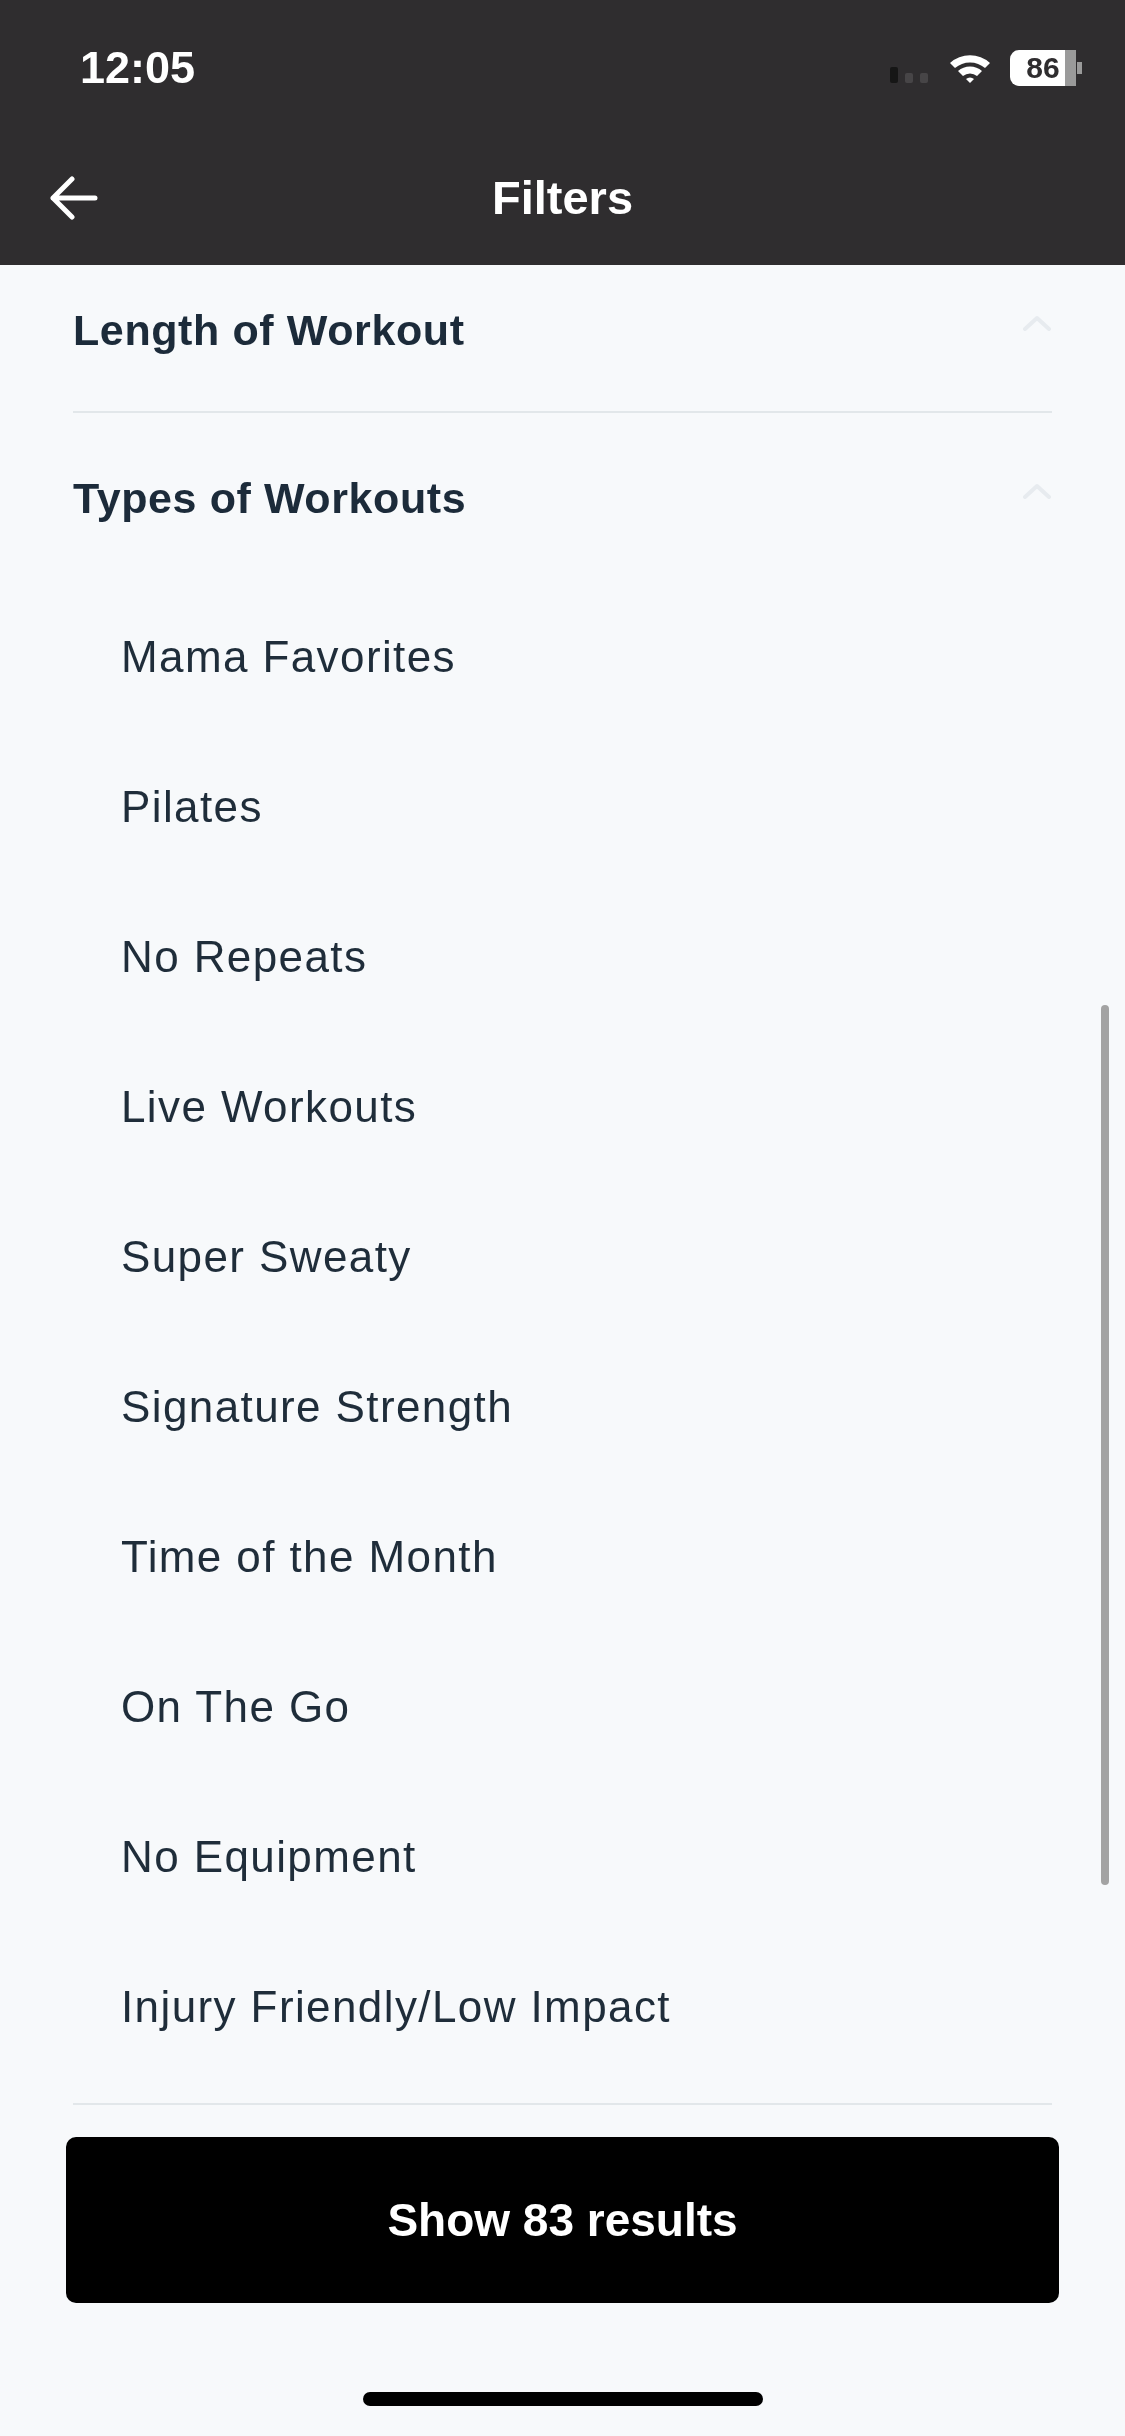 The image size is (1125, 2436). Describe the element at coordinates (288, 657) in the screenshot. I see `filter-option: Mama Favorites` at that location.